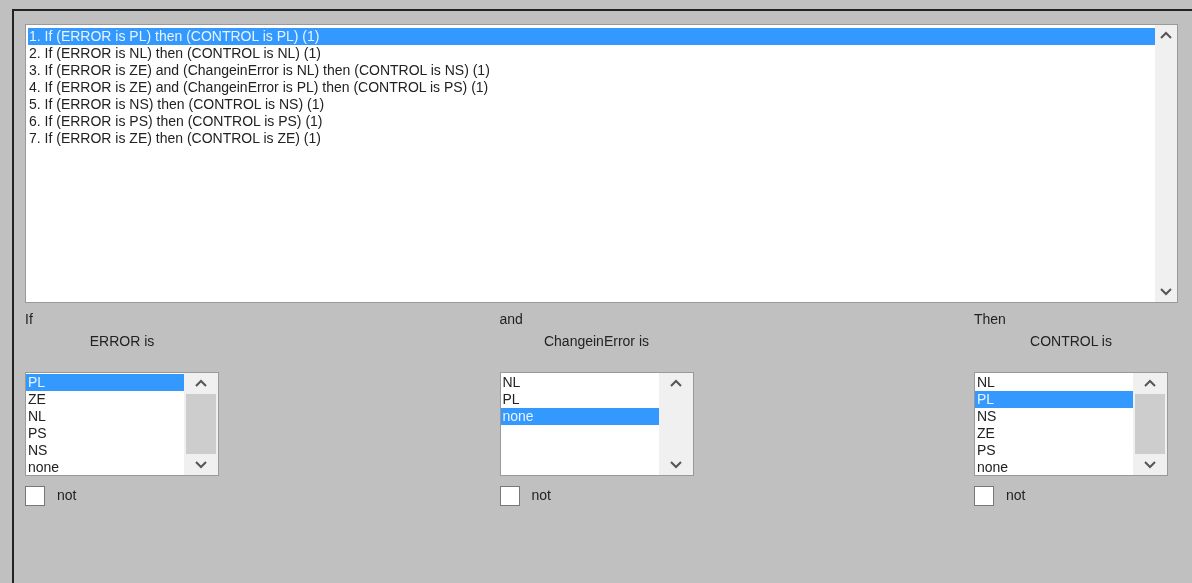 The image size is (1192, 583). What do you see at coordinates (596, 341) in the screenshot?
I see `variable-label: ChangeinError is` at bounding box center [596, 341].